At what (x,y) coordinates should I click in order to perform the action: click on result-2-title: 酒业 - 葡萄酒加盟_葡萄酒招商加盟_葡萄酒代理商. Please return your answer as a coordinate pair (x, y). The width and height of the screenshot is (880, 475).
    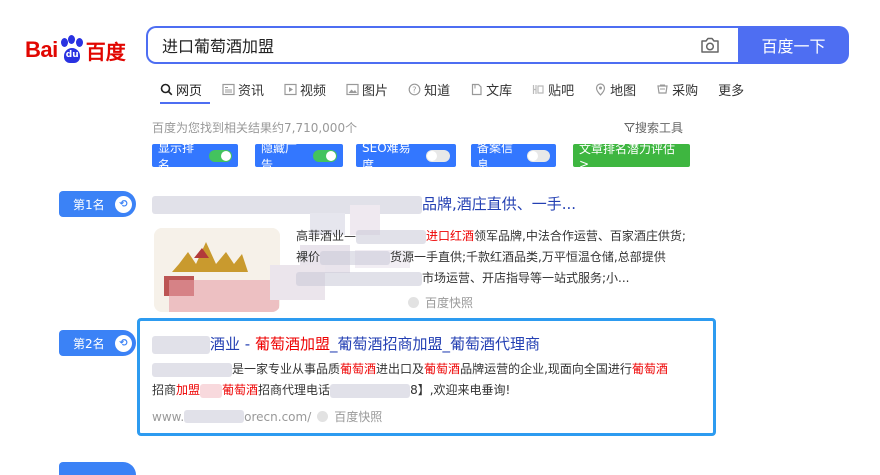
    Looking at the image, I should click on (346, 343).